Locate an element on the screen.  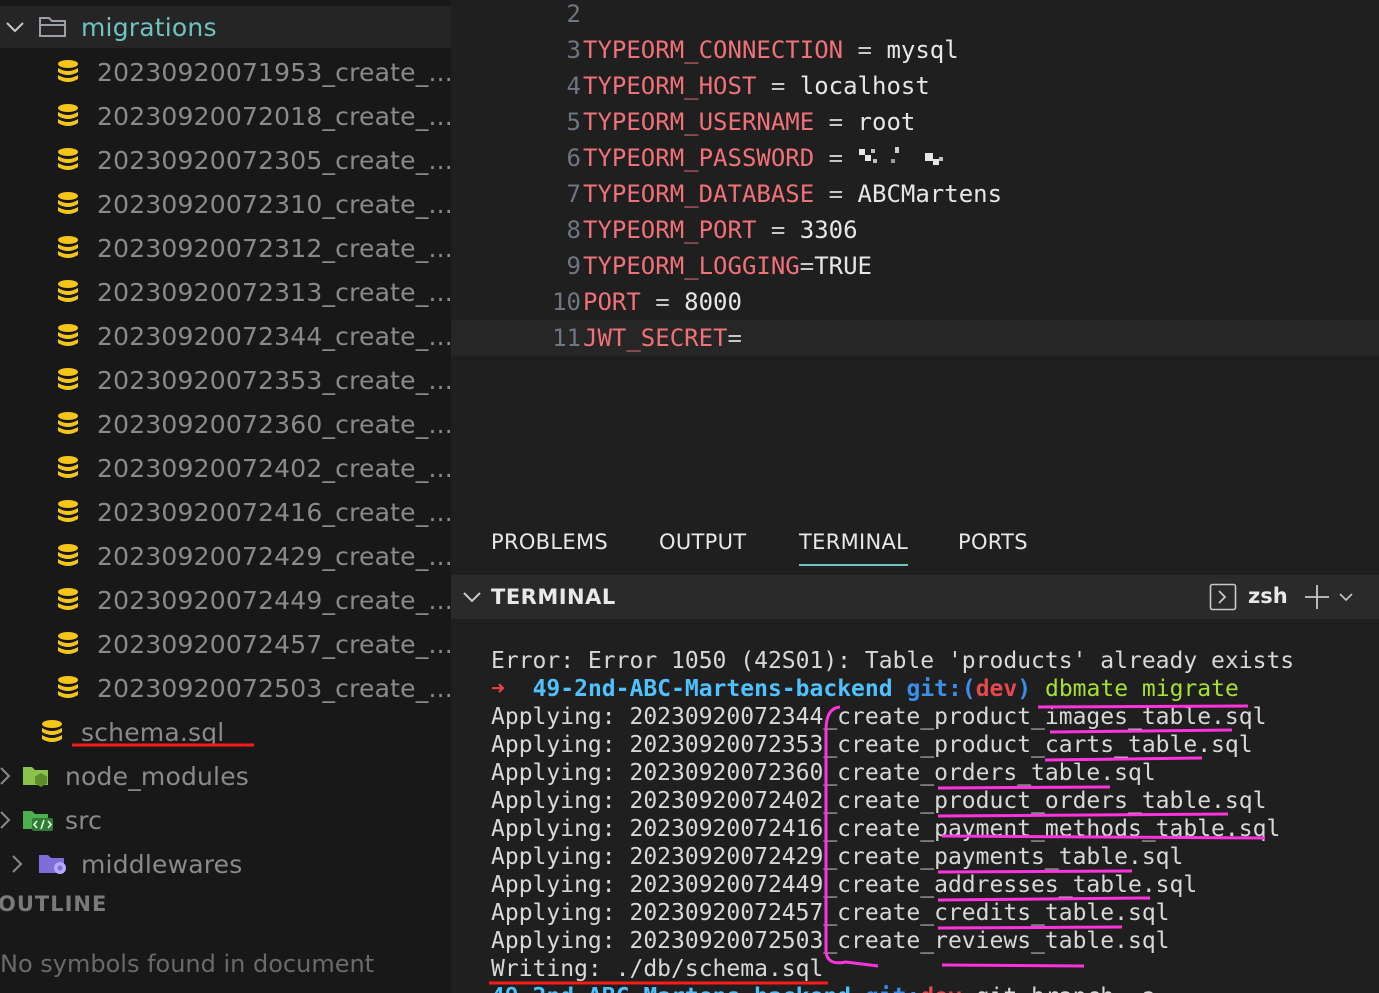
code-text: TYPEORM_CONNECTION = mysql is located at coordinates (771, 50).